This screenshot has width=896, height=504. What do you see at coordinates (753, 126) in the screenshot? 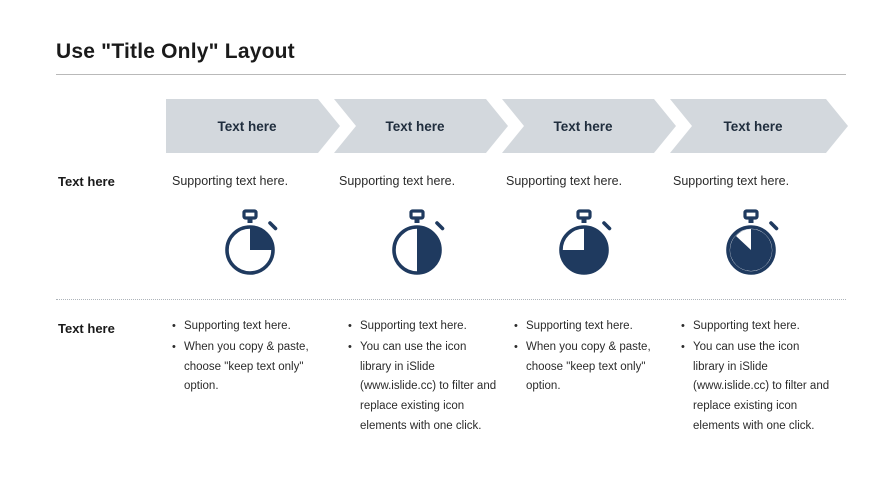
I see `chevron-step-4-label: Text here` at bounding box center [753, 126].